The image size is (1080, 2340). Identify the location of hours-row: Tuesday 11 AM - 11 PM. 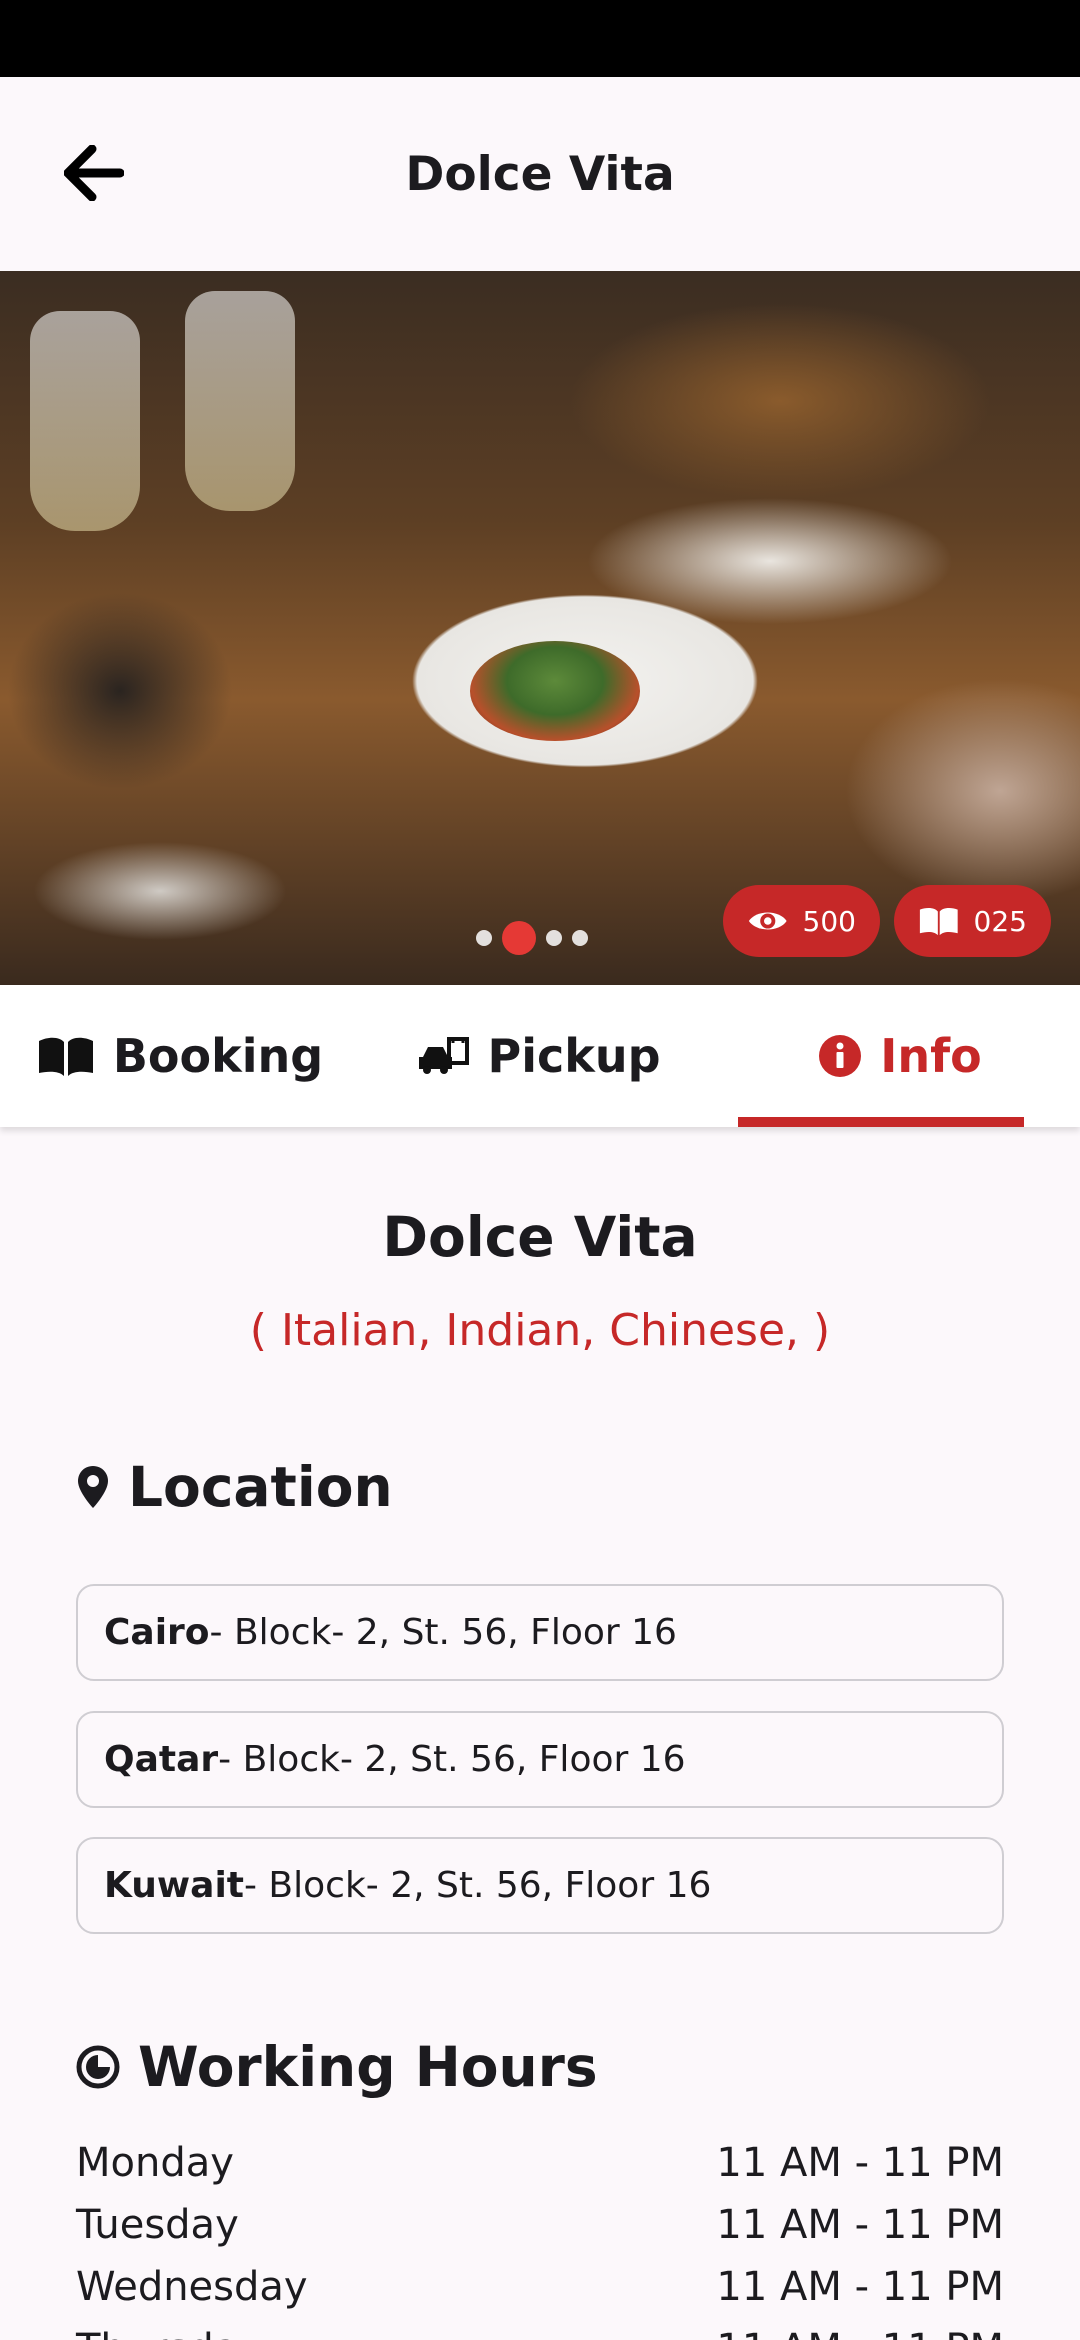
(540, 2225).